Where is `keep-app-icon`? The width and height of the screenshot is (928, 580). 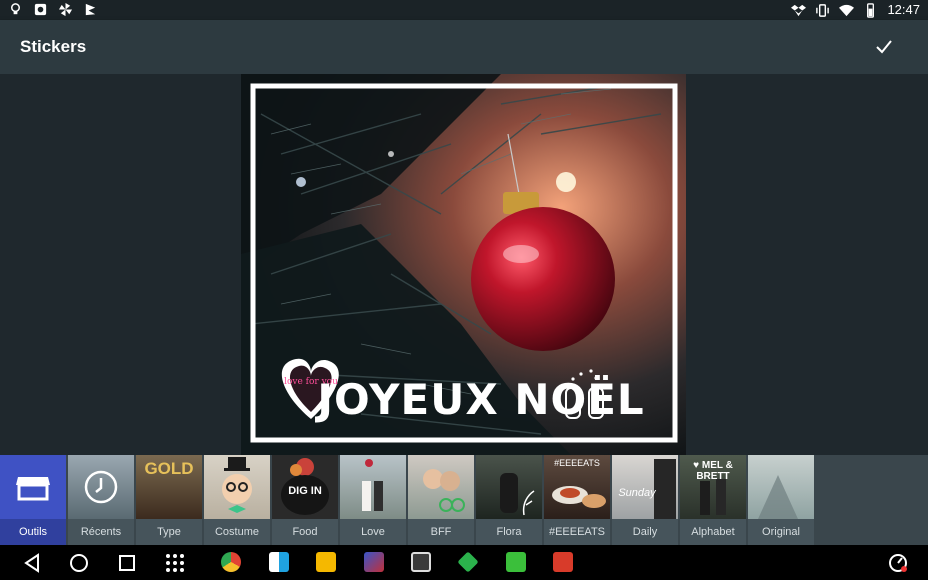
keep-app-icon is located at coordinates (326, 562).